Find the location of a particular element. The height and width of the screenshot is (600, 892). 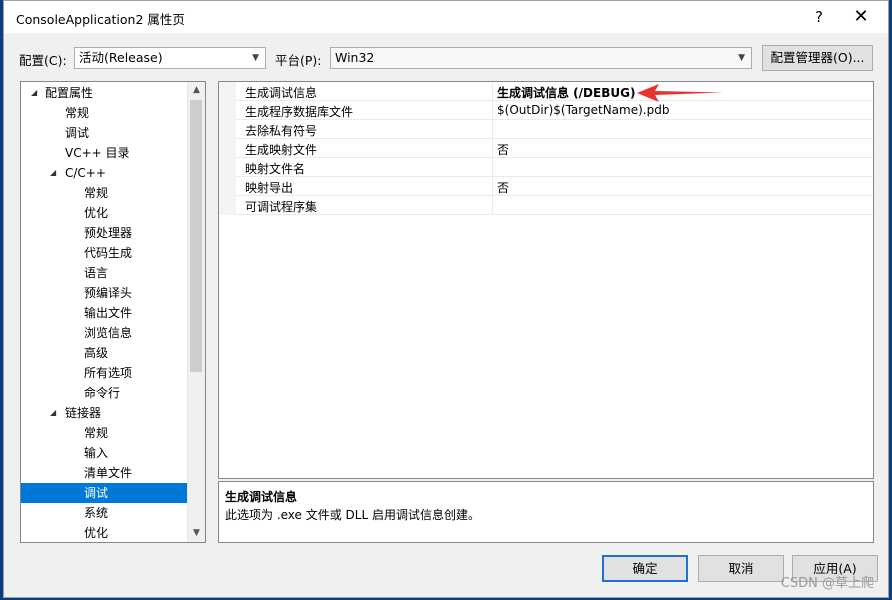

watermark-text: CSDN @草上爬 is located at coordinates (827, 583).